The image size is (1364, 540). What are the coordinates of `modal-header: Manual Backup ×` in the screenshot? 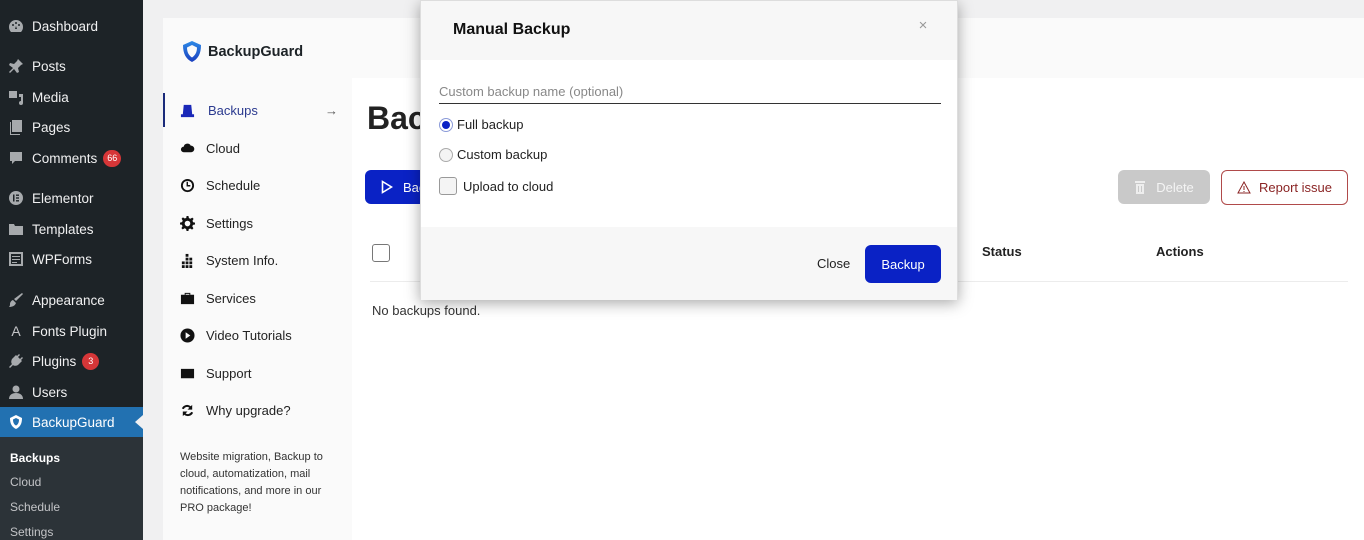 It's located at (689, 30).